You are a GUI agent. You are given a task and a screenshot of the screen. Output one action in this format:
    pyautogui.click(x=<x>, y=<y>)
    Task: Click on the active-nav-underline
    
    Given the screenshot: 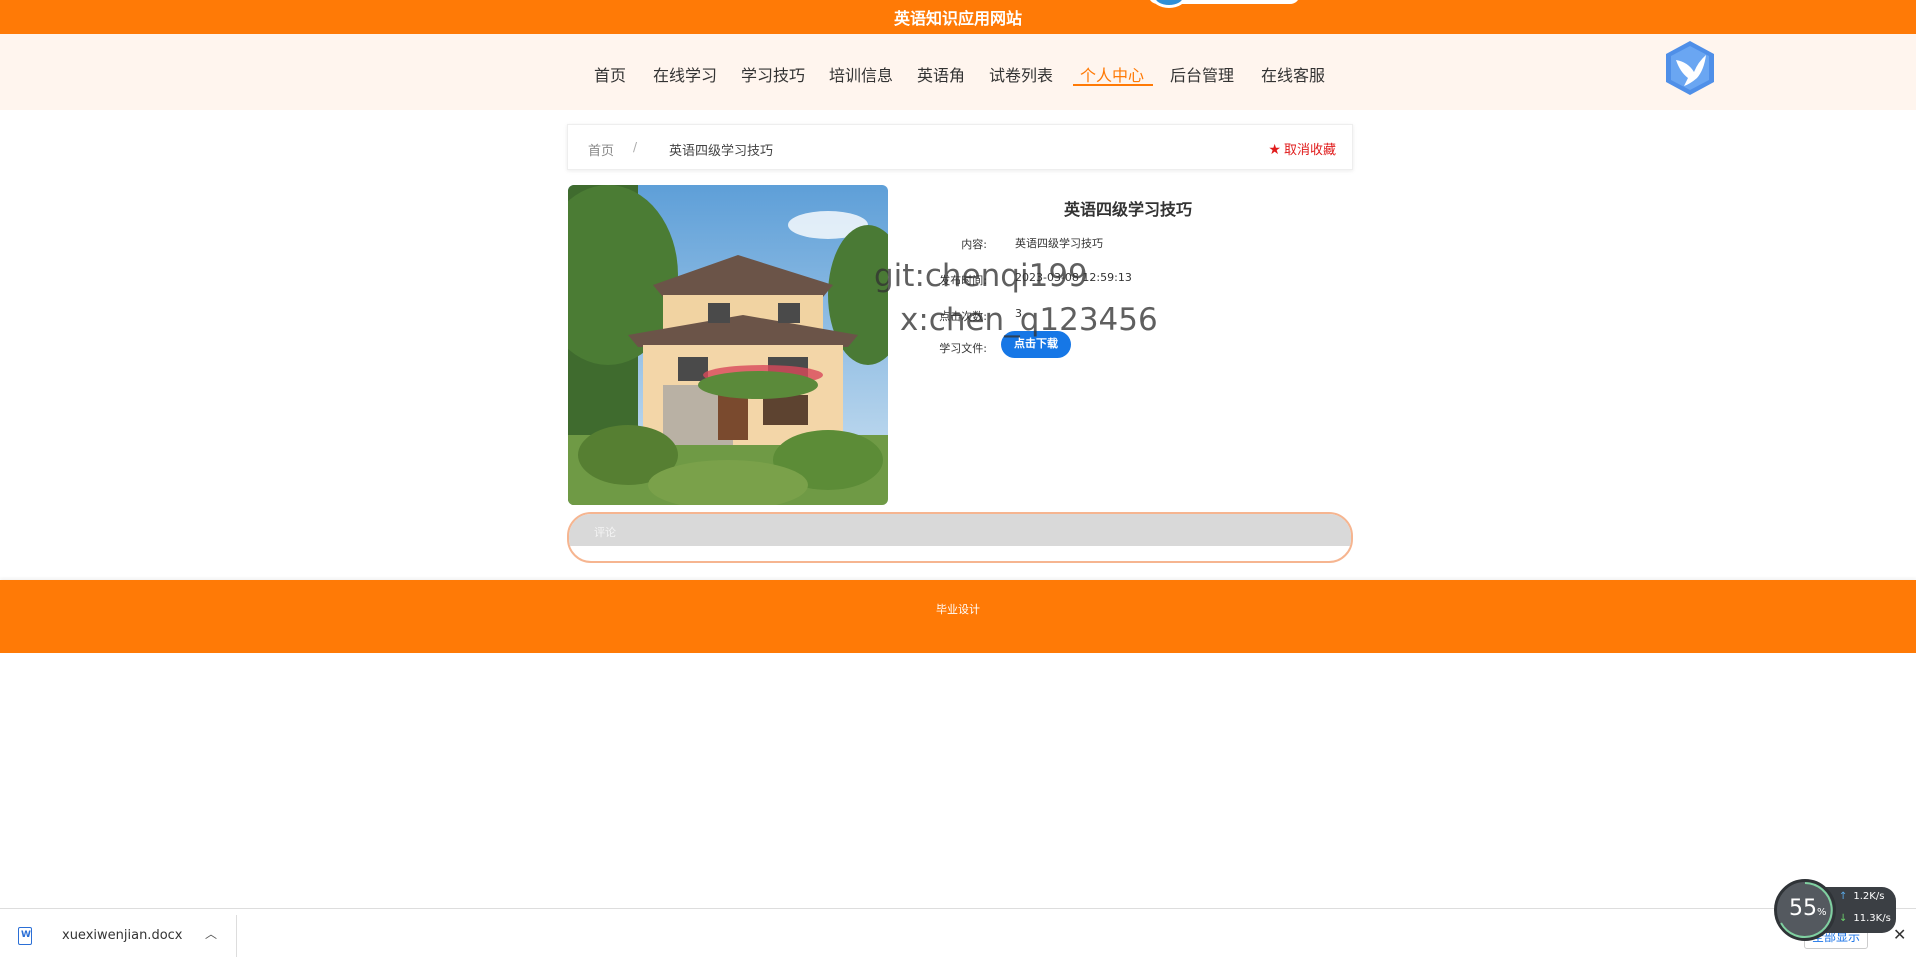 What is the action you would take?
    pyautogui.click(x=1113, y=85)
    